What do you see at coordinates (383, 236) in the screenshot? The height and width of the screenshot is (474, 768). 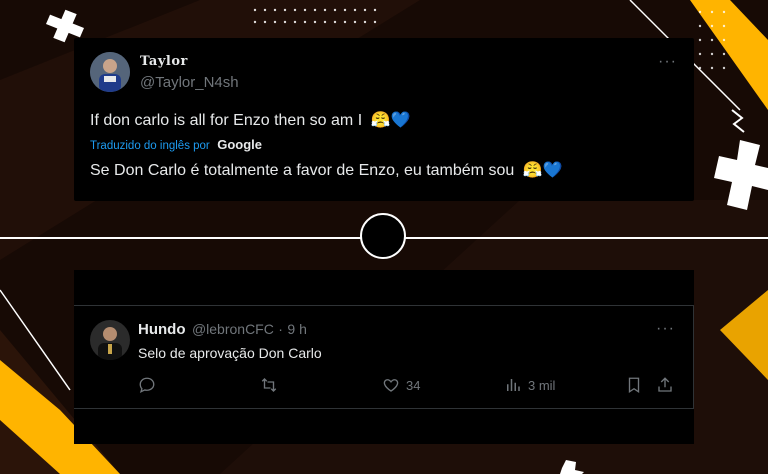 I see `center-circle` at bounding box center [383, 236].